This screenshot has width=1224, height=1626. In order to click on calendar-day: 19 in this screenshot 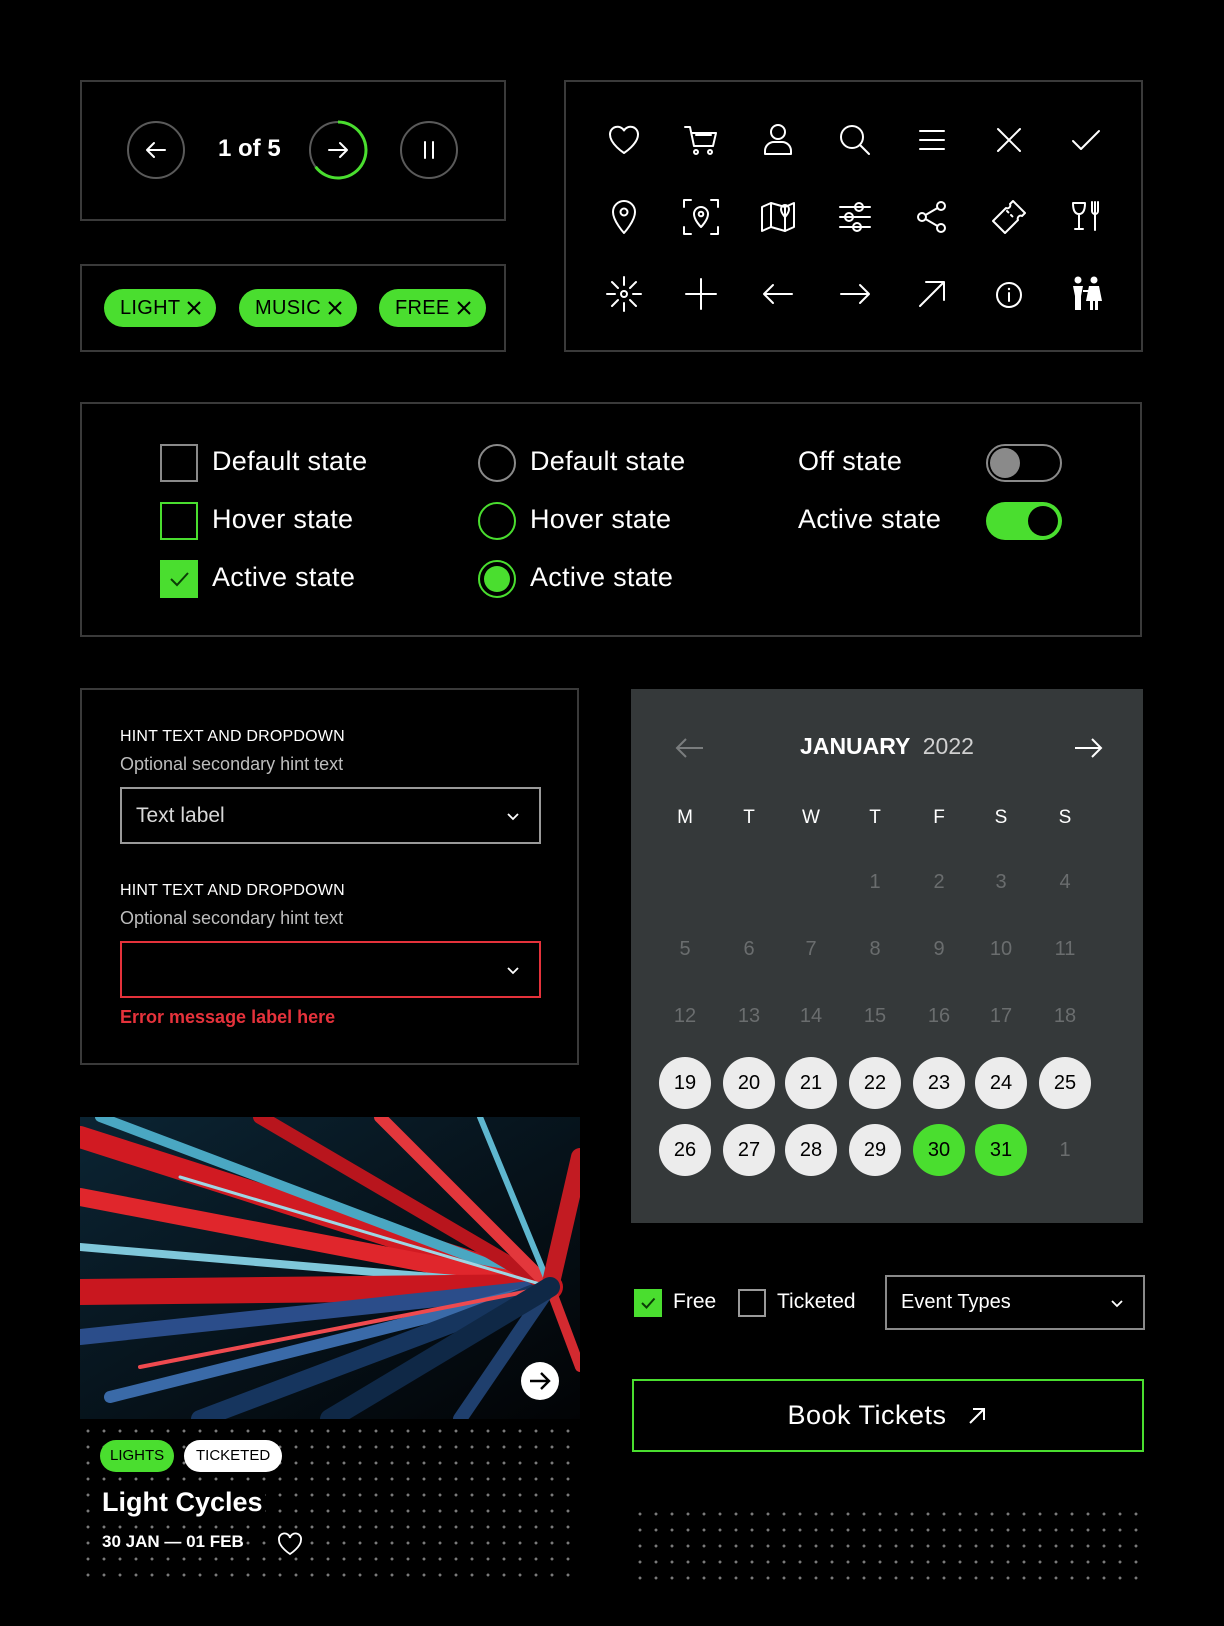, I will do `click(685, 1083)`.